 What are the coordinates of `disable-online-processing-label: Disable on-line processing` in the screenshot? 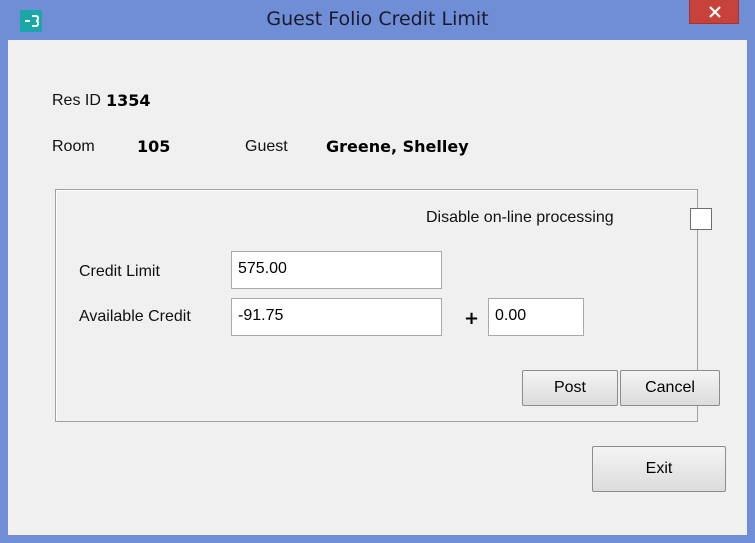 It's located at (520, 217).